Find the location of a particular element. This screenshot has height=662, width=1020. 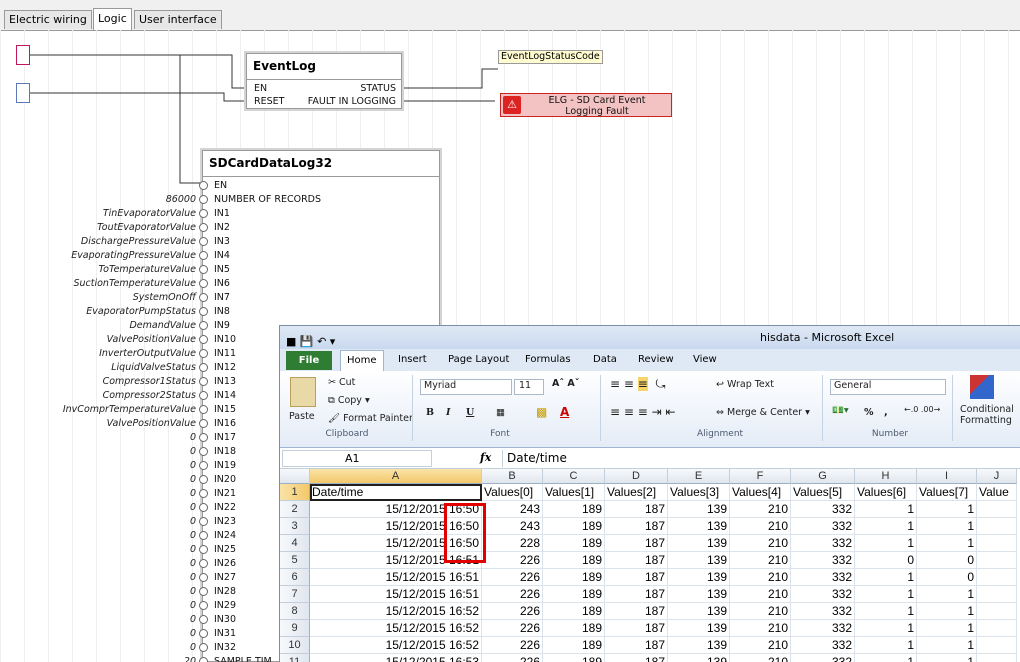

column-header: I is located at coordinates (947, 476).